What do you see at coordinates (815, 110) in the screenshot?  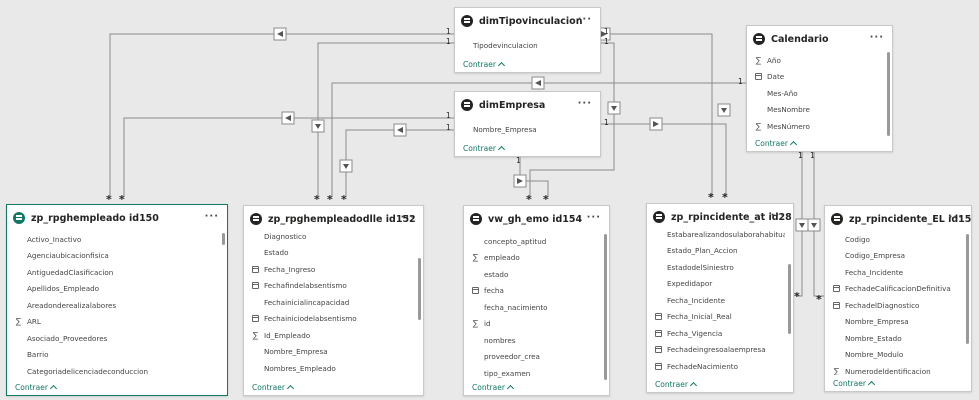 I see `field-row: MesNombre` at bounding box center [815, 110].